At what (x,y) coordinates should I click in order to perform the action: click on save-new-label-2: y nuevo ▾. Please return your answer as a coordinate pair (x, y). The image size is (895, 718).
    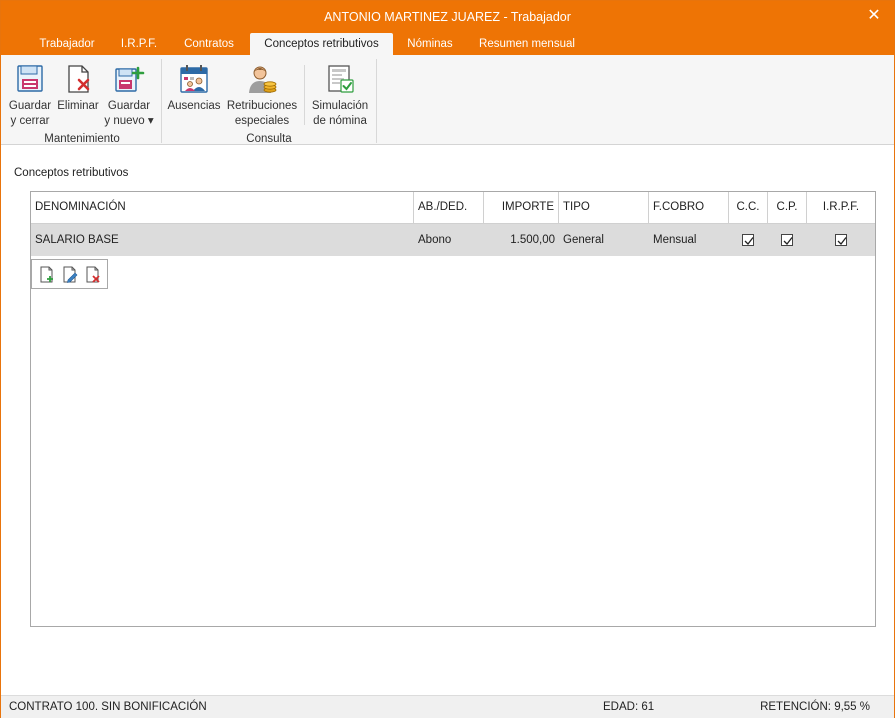
    Looking at the image, I should click on (129, 121).